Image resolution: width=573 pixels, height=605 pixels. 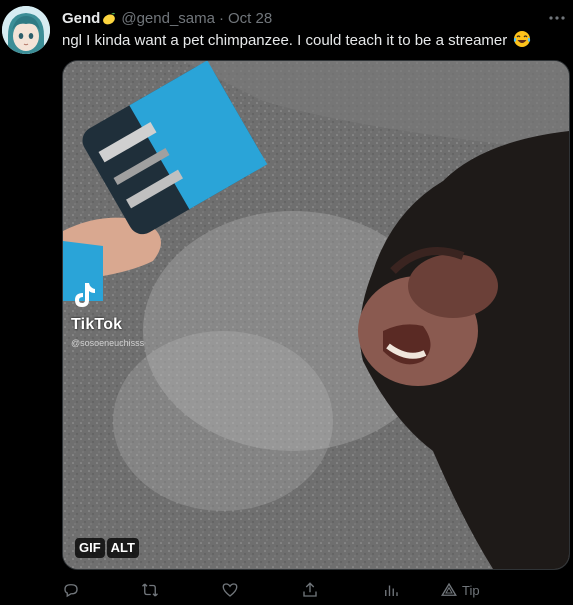 I want to click on gif-badge: GIF, so click(x=90, y=548).